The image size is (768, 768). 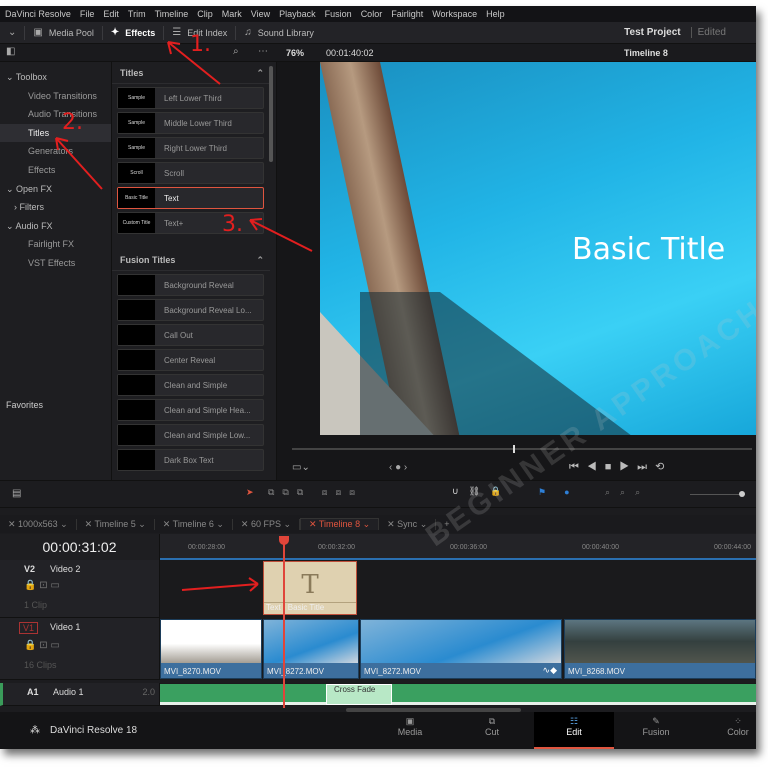 I want to click on arrow-to-titles, so click(x=79, y=163).